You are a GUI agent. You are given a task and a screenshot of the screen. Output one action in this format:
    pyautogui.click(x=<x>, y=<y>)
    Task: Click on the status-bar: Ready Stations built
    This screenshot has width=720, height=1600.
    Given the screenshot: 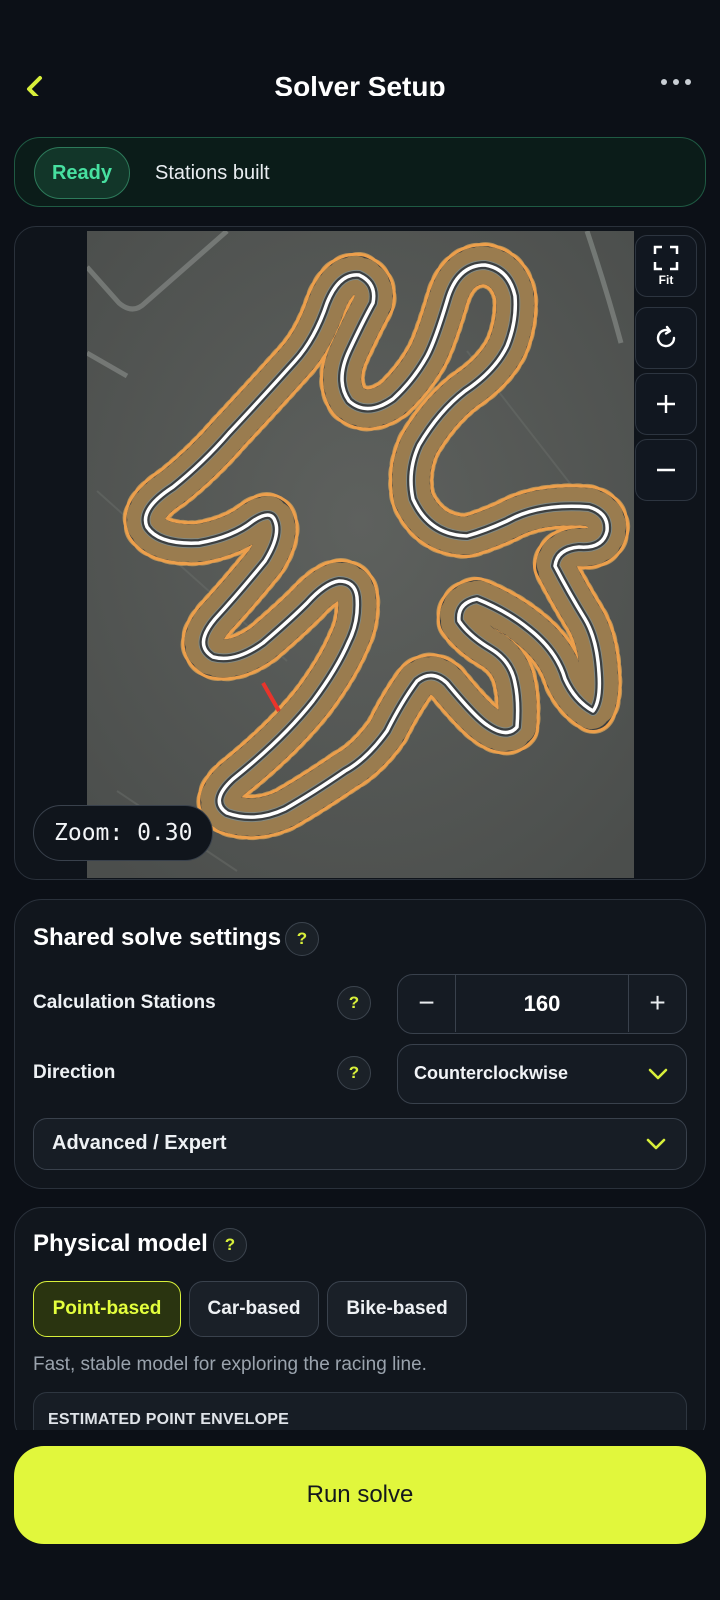 What is the action you would take?
    pyautogui.click(x=360, y=172)
    